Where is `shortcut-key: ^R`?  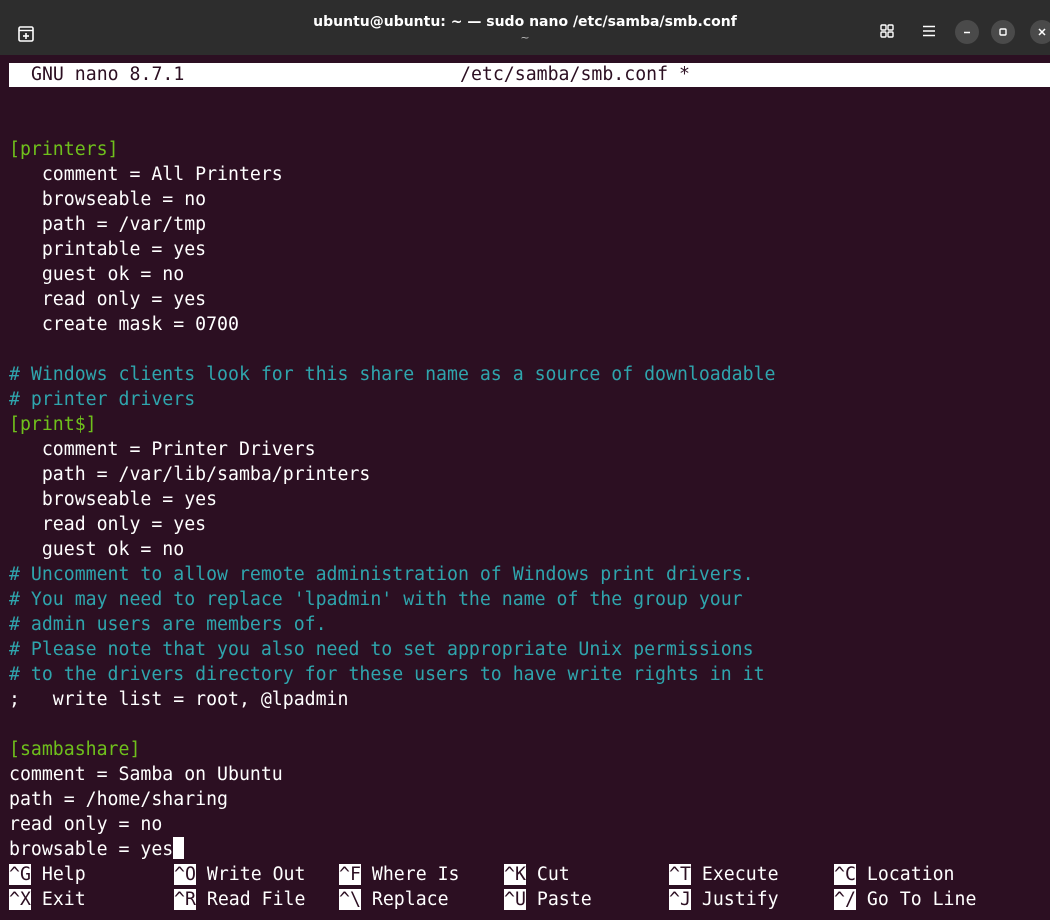 shortcut-key: ^R is located at coordinates (185, 899).